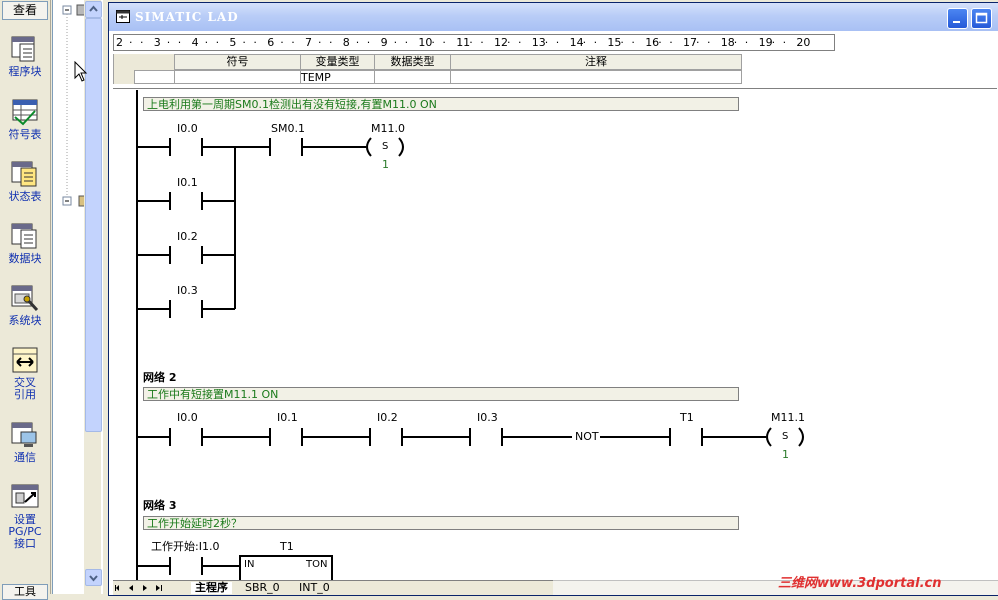 Image resolution: width=998 pixels, height=600 pixels. I want to click on contact-label: I0.0, so click(187, 417).